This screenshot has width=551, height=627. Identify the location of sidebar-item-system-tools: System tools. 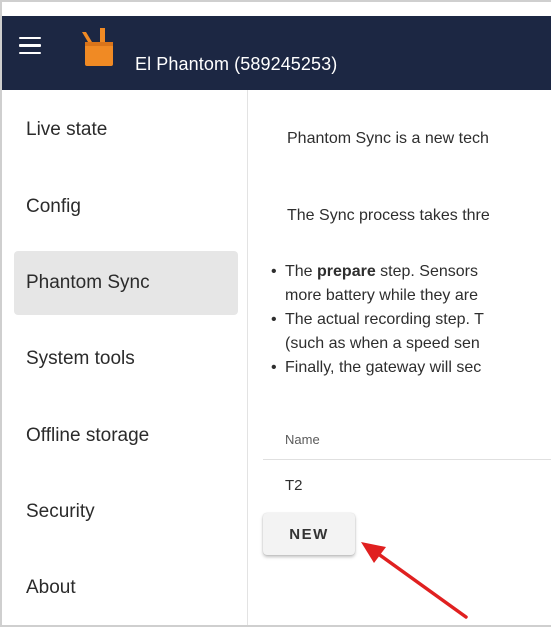
(126, 359).